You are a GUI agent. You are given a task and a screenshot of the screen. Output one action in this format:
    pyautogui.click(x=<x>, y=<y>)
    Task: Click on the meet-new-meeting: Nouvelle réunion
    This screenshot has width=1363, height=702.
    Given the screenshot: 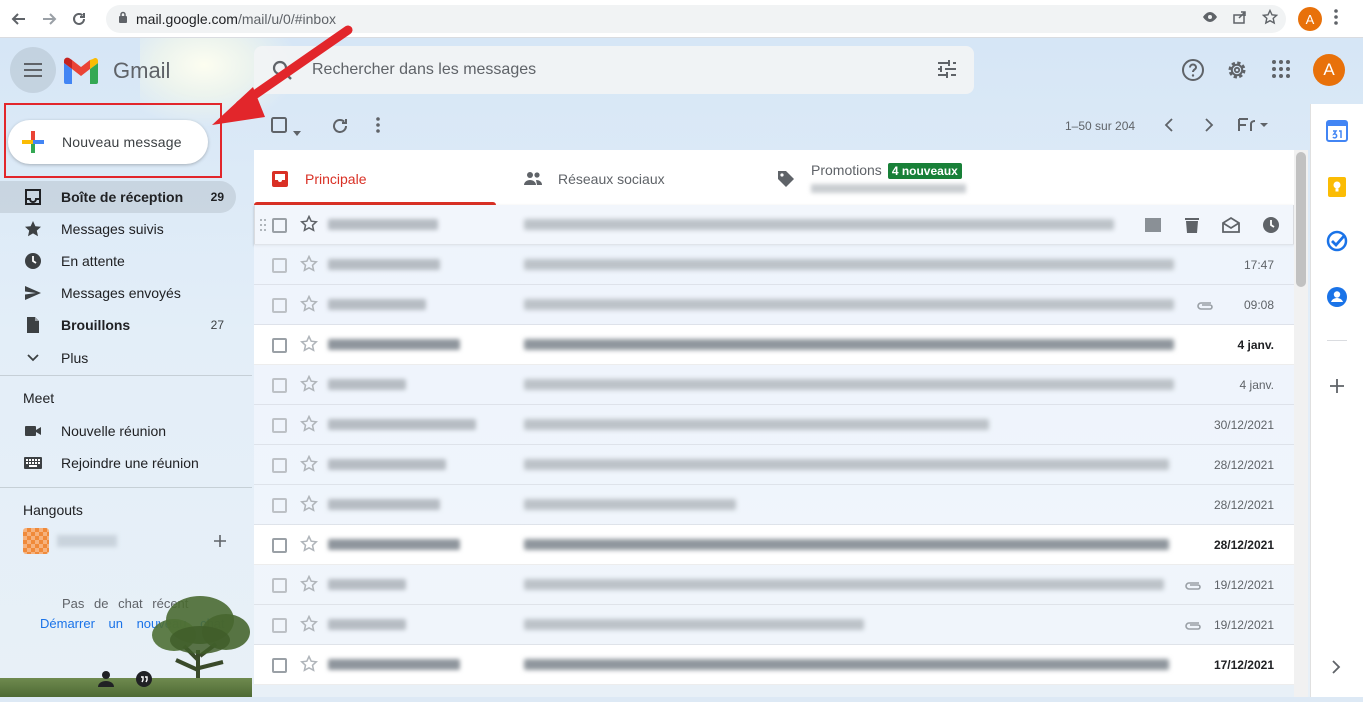 What is the action you would take?
    pyautogui.click(x=118, y=431)
    